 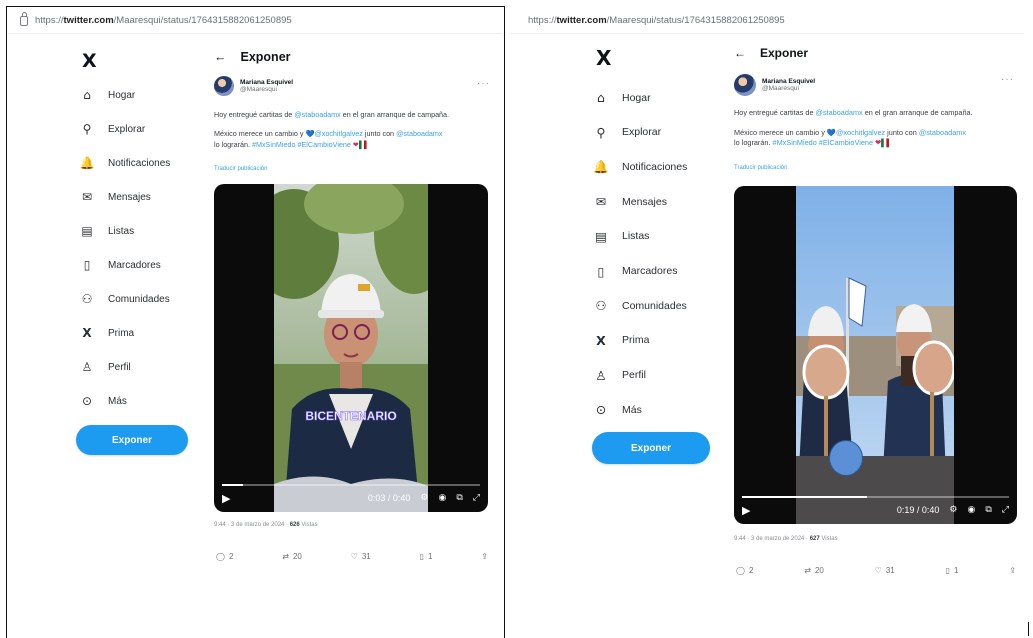 I want to click on communities-icon: ⚇, so click(x=601, y=306).